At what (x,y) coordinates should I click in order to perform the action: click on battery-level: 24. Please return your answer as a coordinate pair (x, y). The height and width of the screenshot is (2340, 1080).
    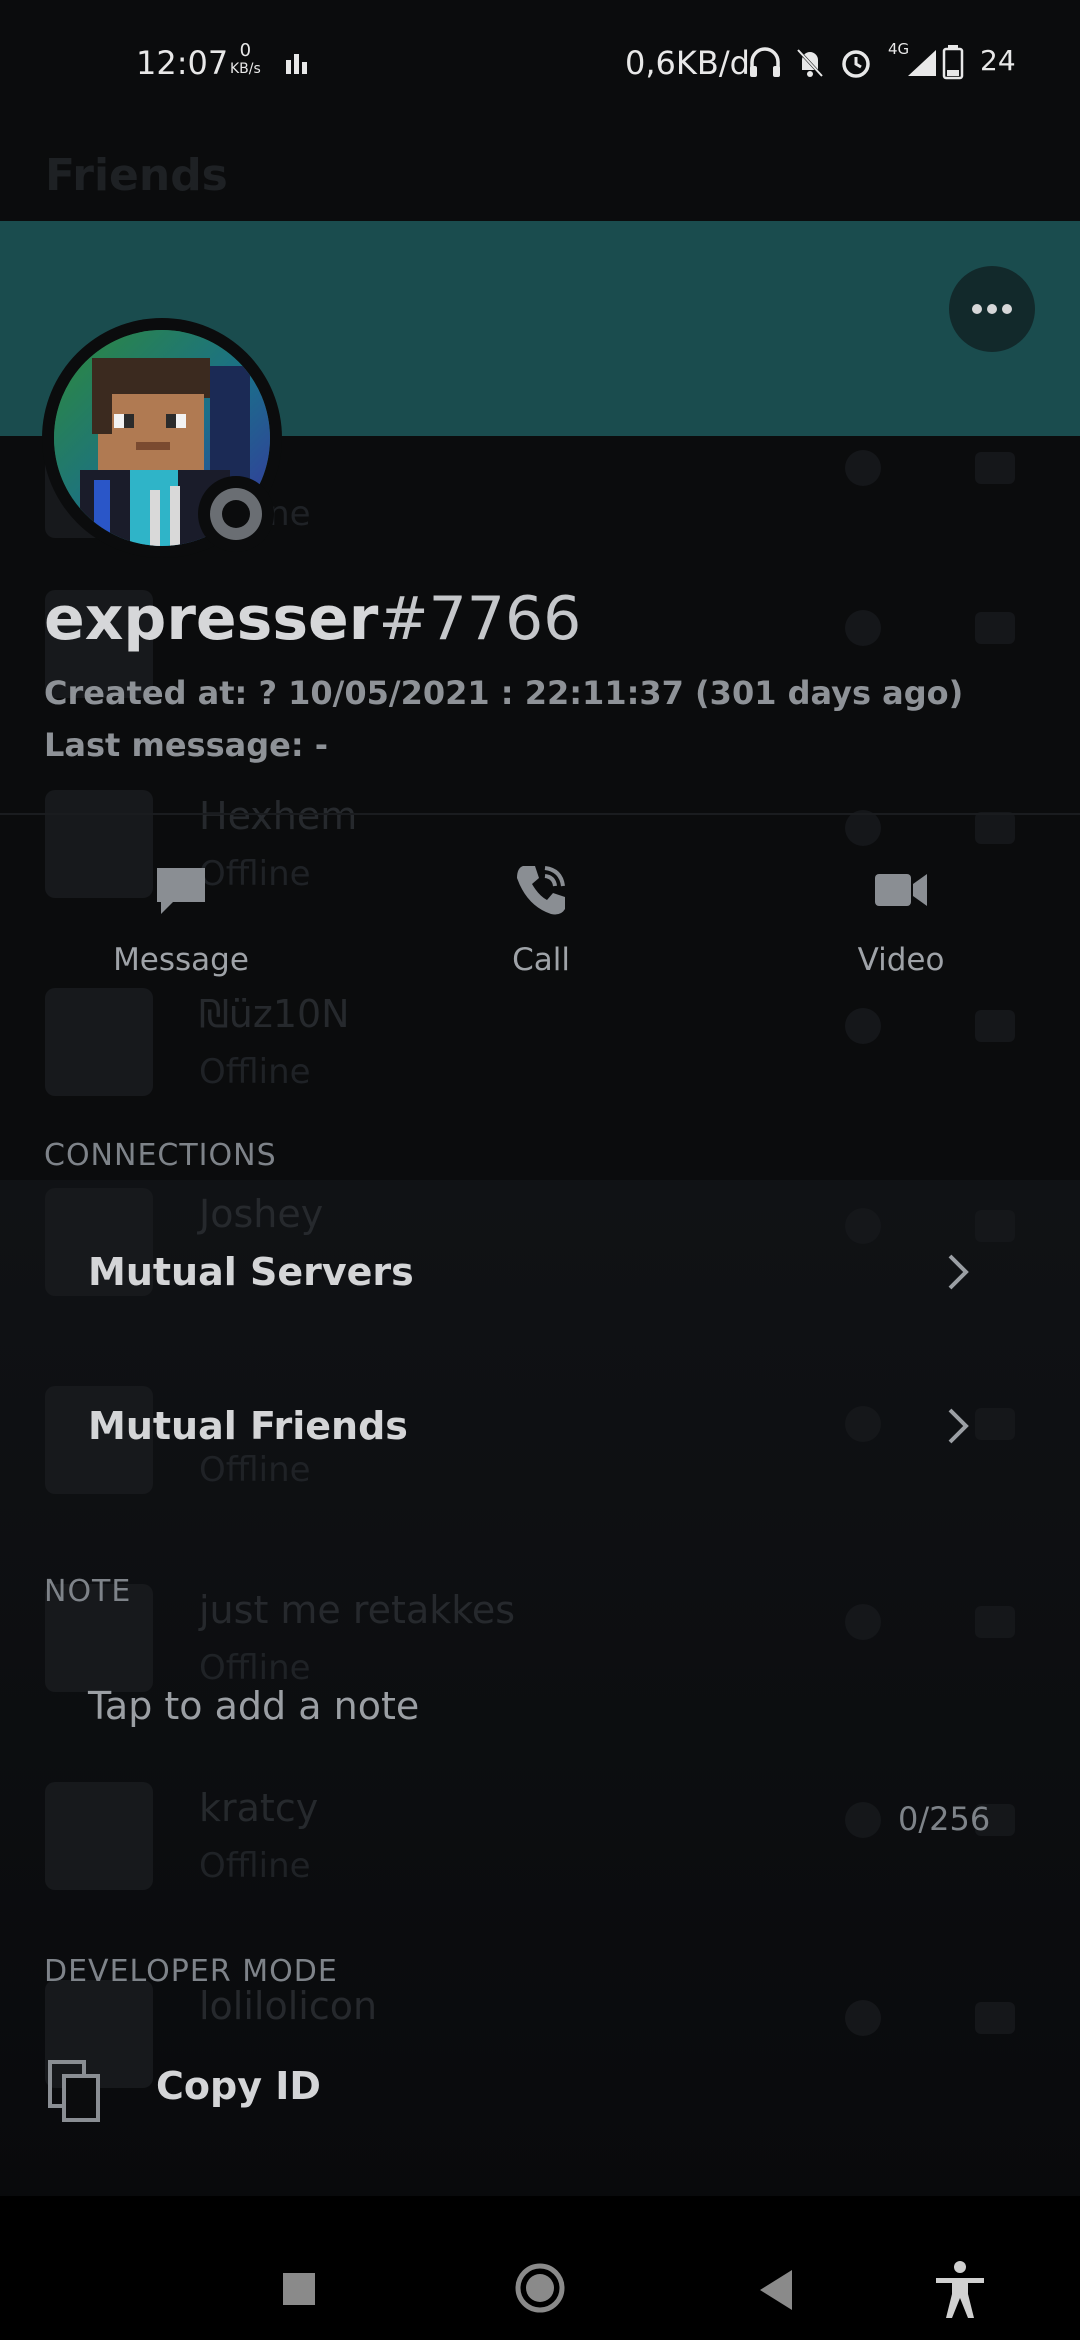
    Looking at the image, I should click on (998, 60).